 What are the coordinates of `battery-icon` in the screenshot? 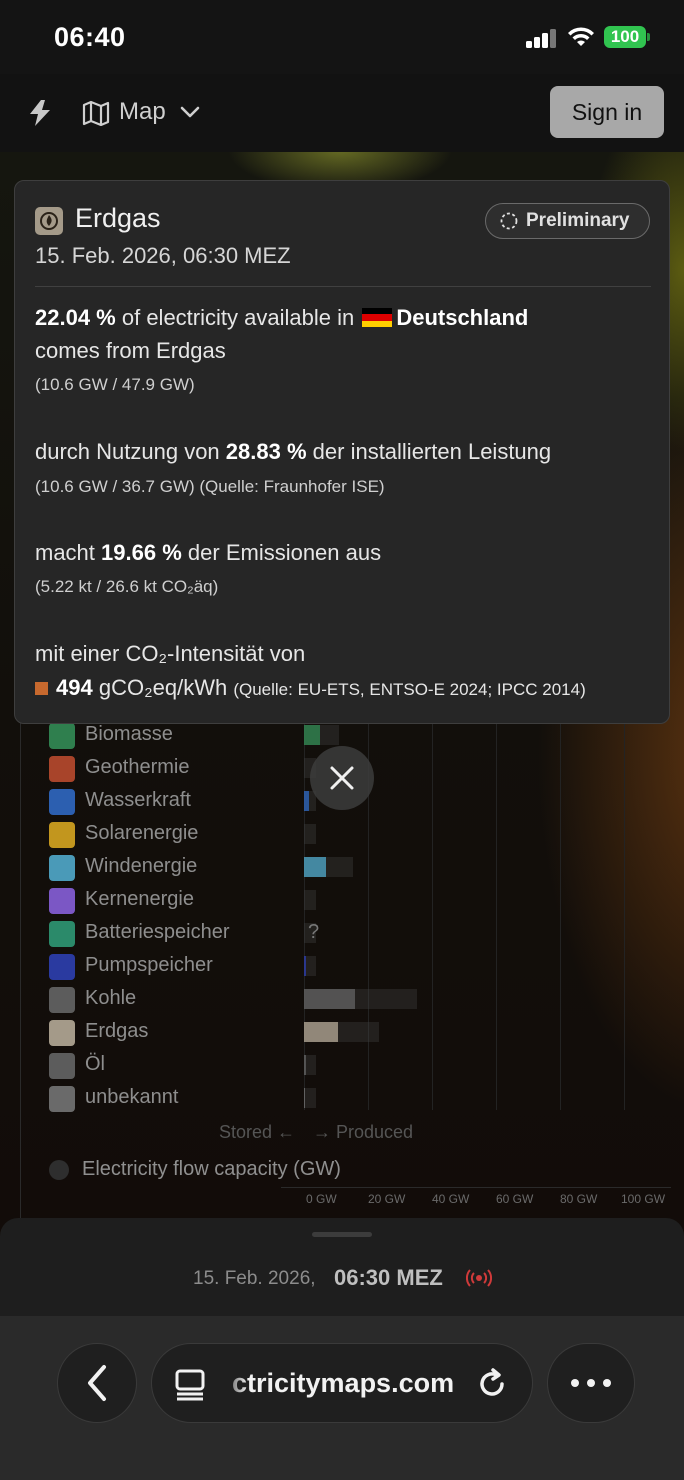 It's located at (62, 934).